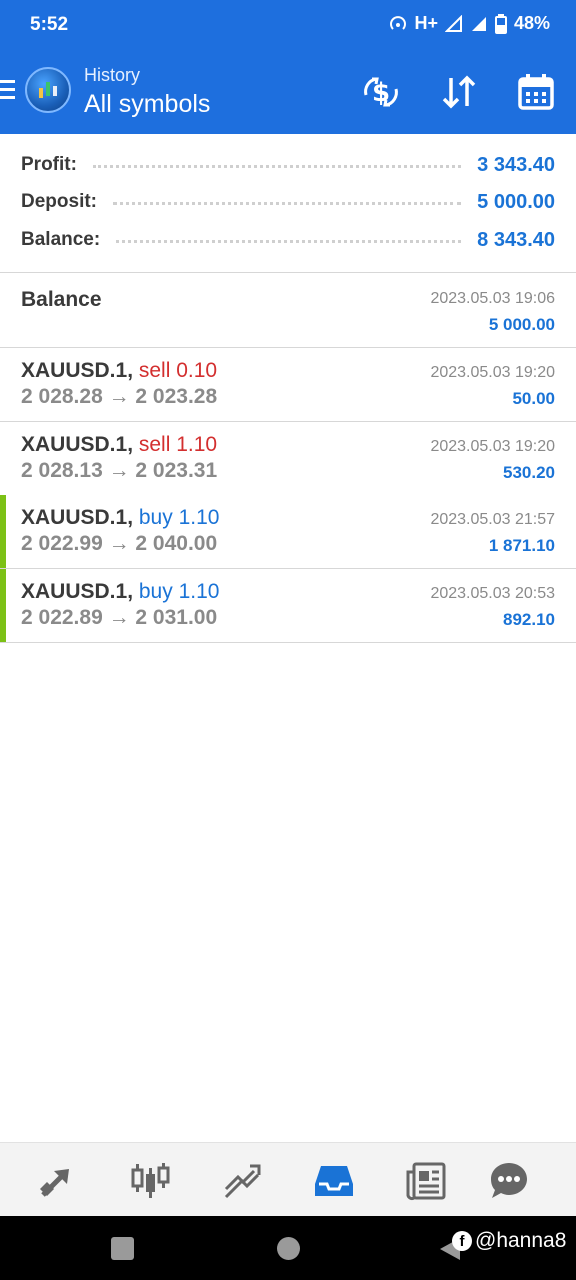  I want to click on page-subtitle: History, so click(112, 75).